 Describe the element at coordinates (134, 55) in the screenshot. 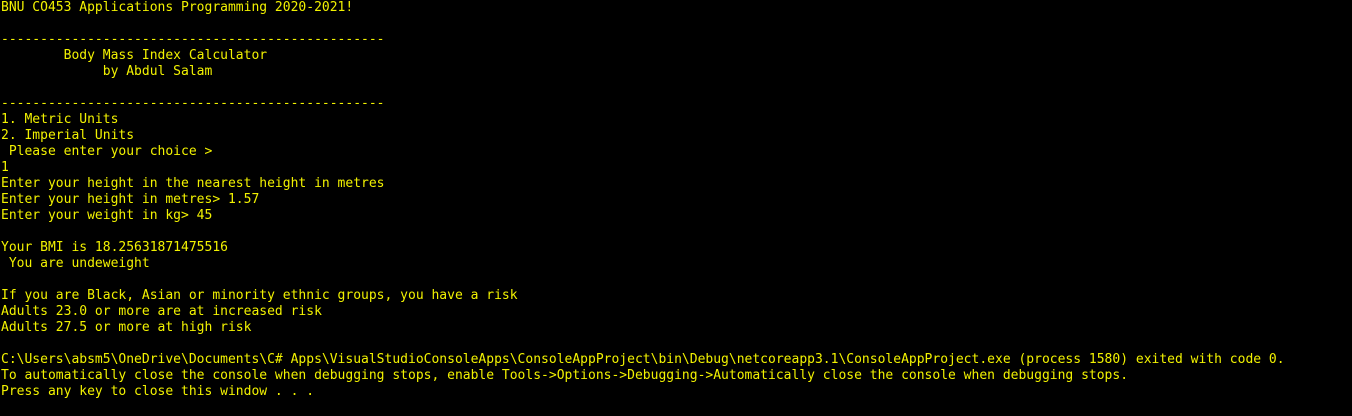

I see `app-title-line: Body Mass Index Calculator` at that location.